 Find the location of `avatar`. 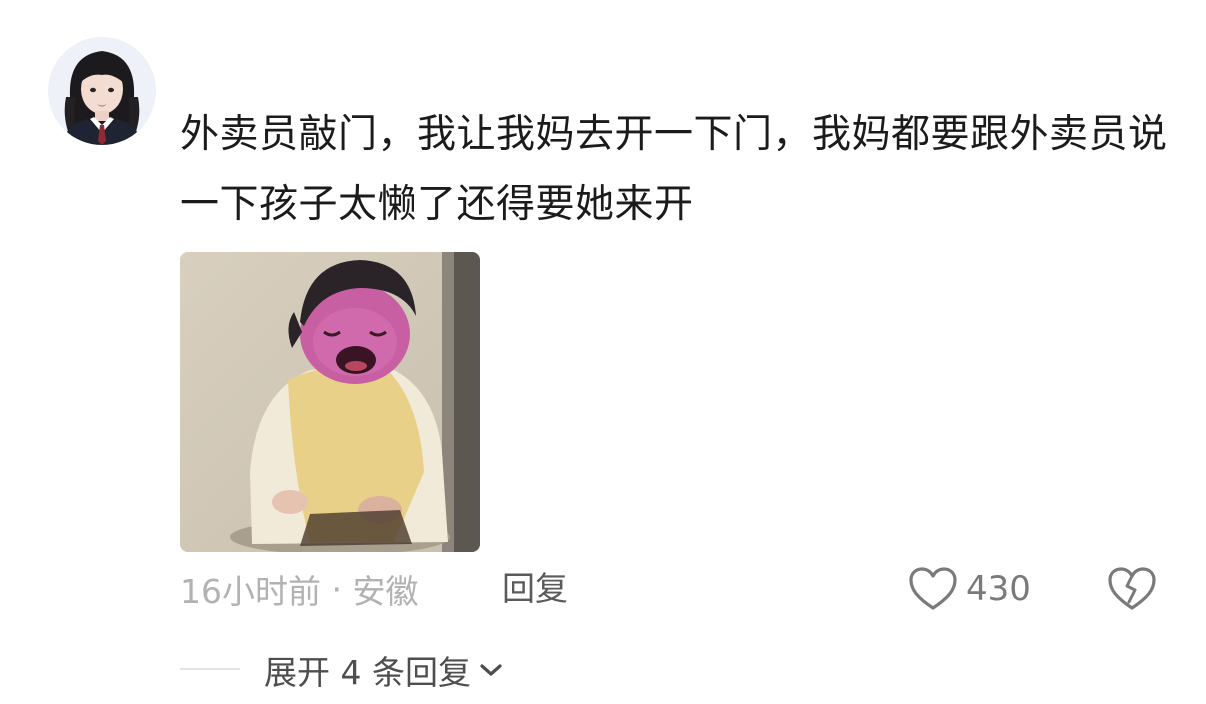

avatar is located at coordinates (102, 91).